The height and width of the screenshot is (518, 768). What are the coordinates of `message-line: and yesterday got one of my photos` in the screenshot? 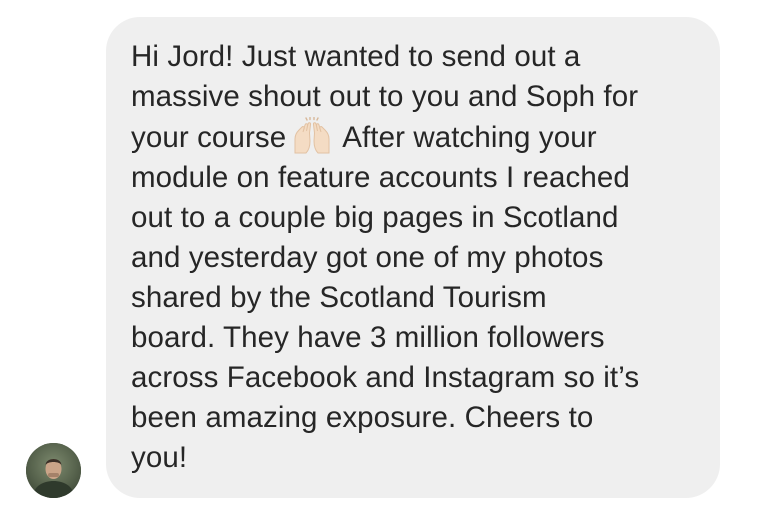 It's located at (367, 257).